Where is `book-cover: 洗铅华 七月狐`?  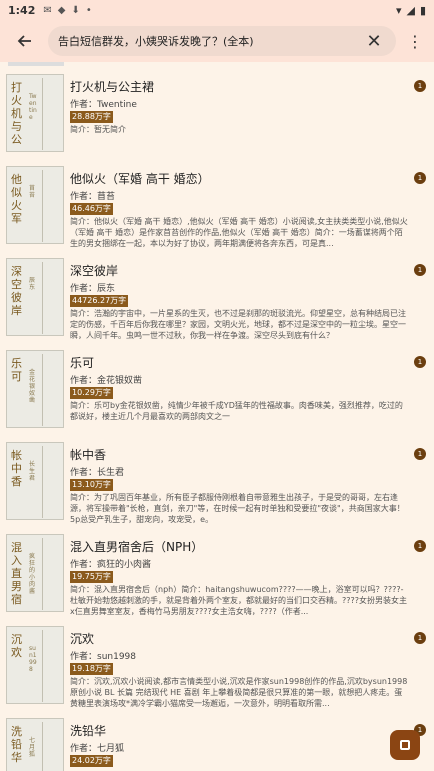
book-cover: 洗铅华 七月狐 is located at coordinates (35, 744).